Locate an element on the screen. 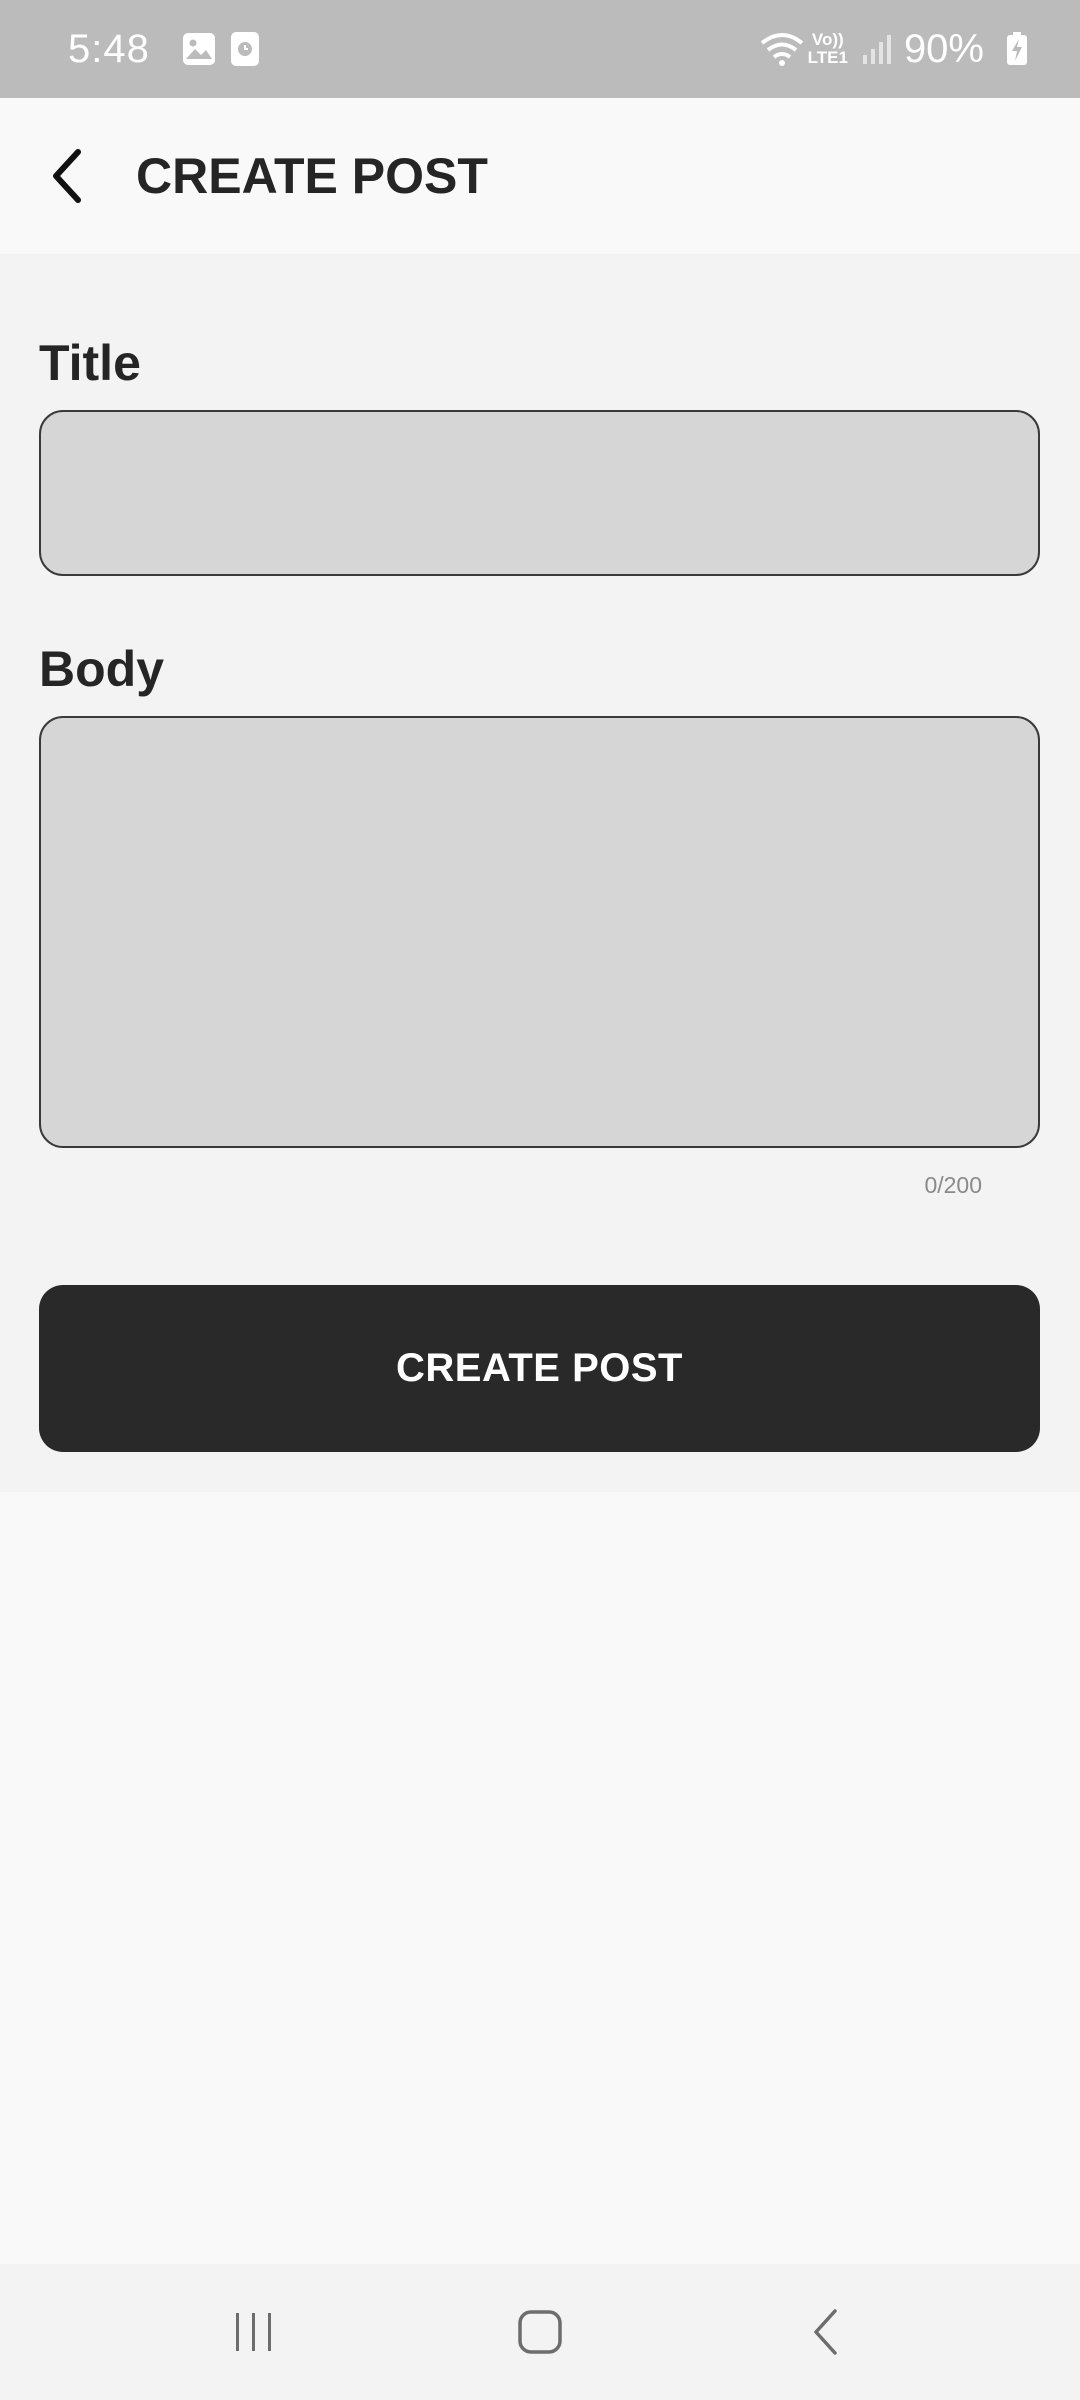 This screenshot has height=2400, width=1080. wifi-icon is located at coordinates (782, 49).